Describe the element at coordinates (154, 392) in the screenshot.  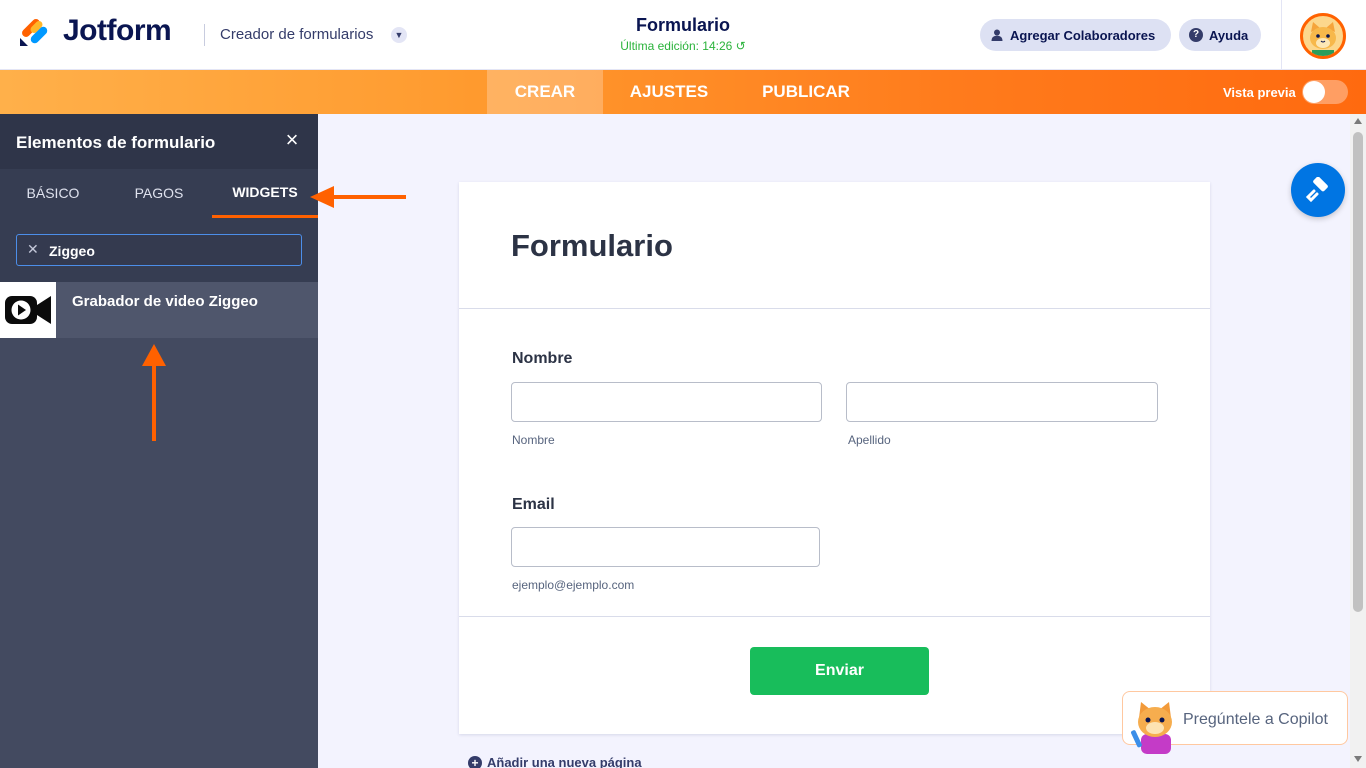
I see `annotation-arrow-up-icon` at that location.